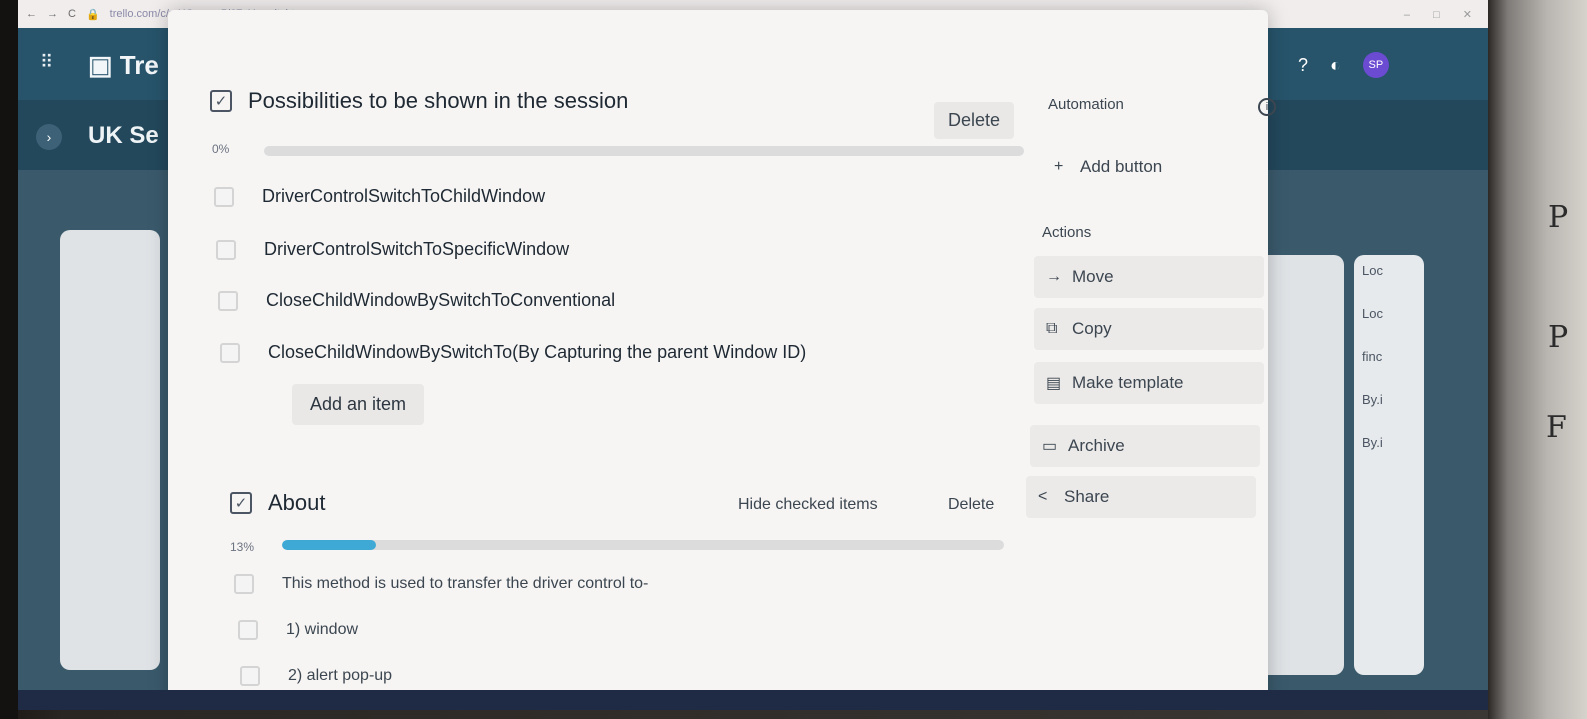 The image size is (1587, 719). What do you see at coordinates (1537, 359) in the screenshot?
I see `desk-background: P P F` at bounding box center [1537, 359].